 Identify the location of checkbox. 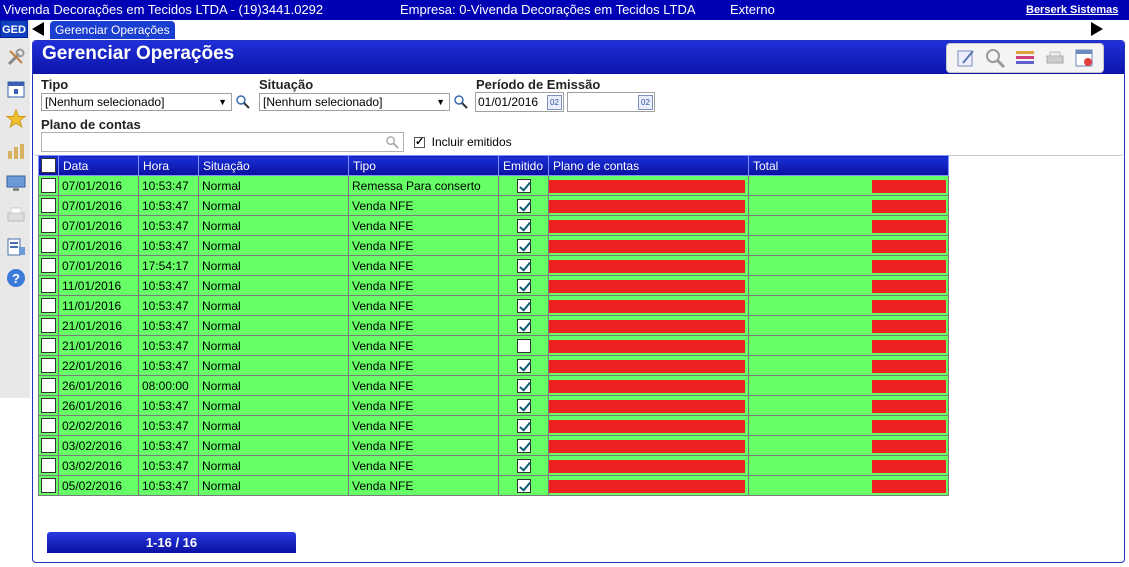
(419, 142).